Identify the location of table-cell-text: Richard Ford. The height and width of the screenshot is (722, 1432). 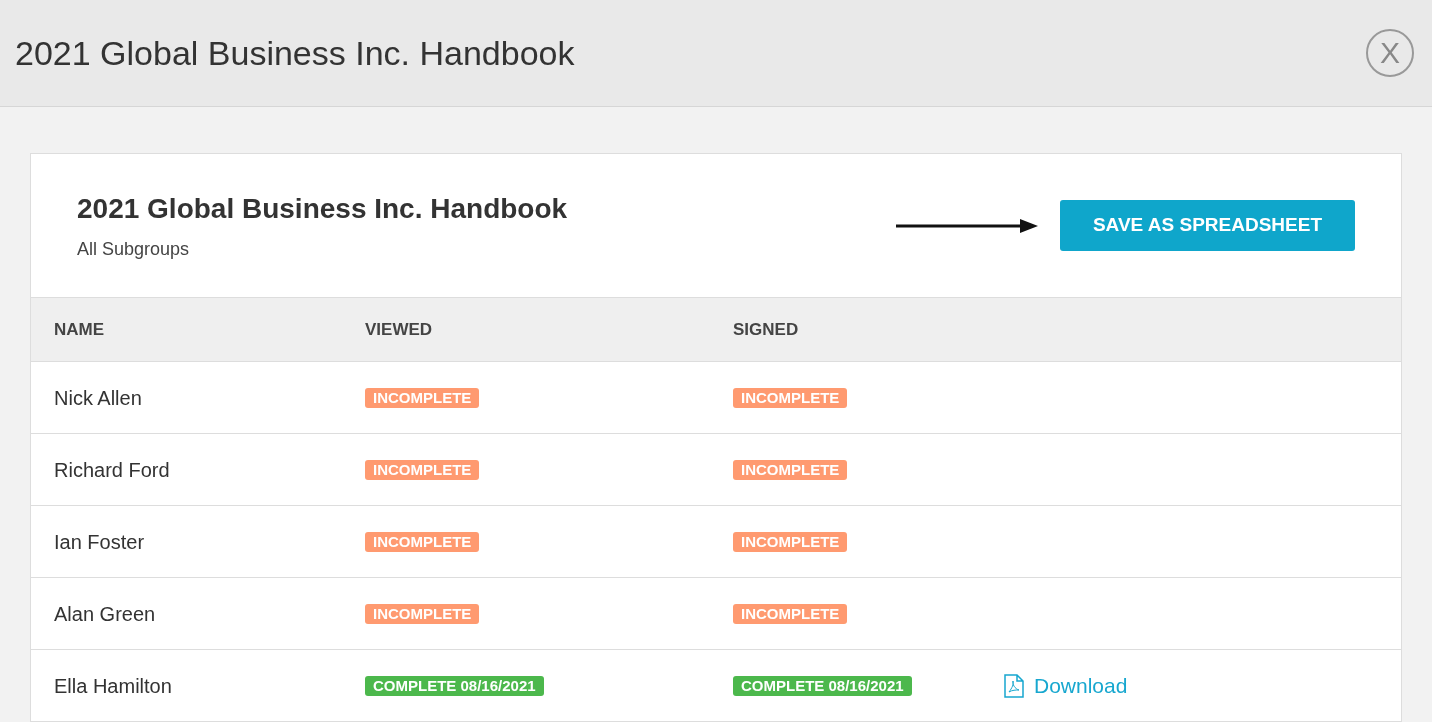
(112, 470).